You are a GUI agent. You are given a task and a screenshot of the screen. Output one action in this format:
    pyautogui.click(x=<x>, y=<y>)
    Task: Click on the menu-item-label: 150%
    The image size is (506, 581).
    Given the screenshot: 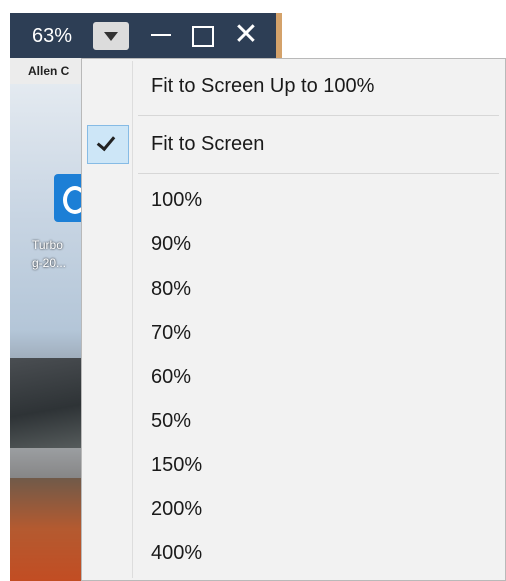 What is the action you would take?
    pyautogui.click(x=177, y=465)
    